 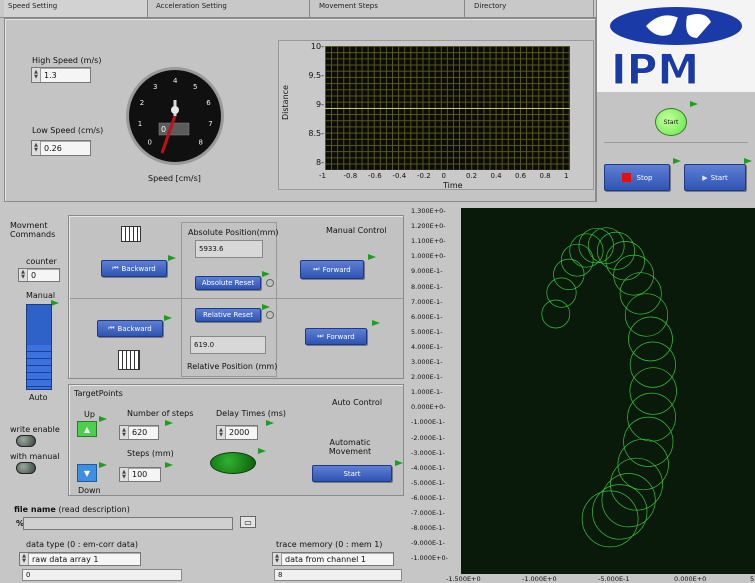 I want to click on backward-button-2: ⏮ Backward, so click(x=130, y=328).